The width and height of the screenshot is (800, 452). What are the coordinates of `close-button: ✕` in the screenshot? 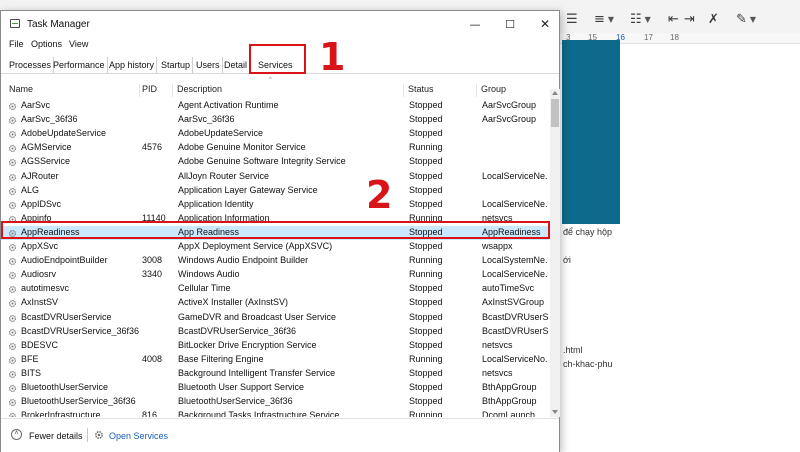 It's located at (545, 24).